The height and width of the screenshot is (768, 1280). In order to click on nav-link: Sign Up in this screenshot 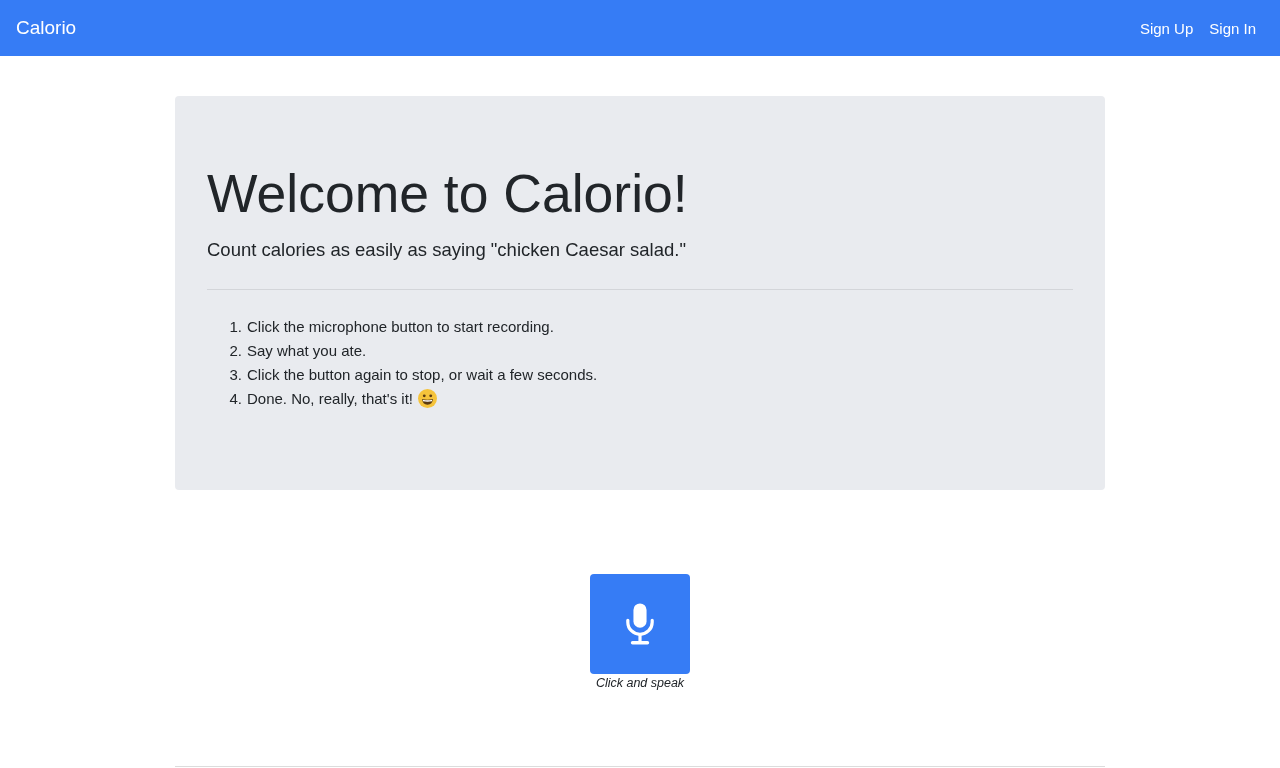, I will do `click(1166, 28)`.